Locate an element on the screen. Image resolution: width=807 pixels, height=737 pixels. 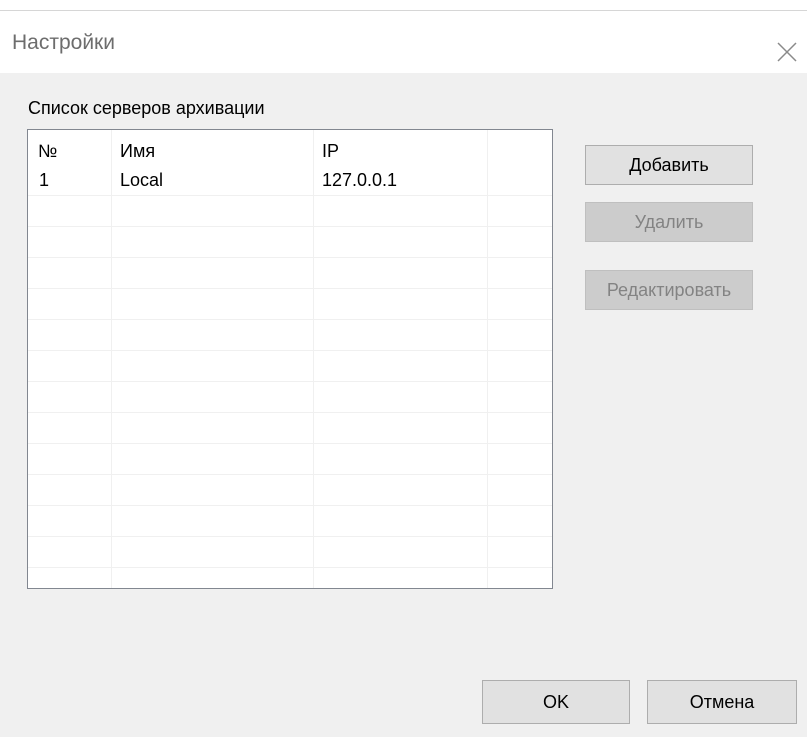
edit-button: Редактировать is located at coordinates (669, 290).